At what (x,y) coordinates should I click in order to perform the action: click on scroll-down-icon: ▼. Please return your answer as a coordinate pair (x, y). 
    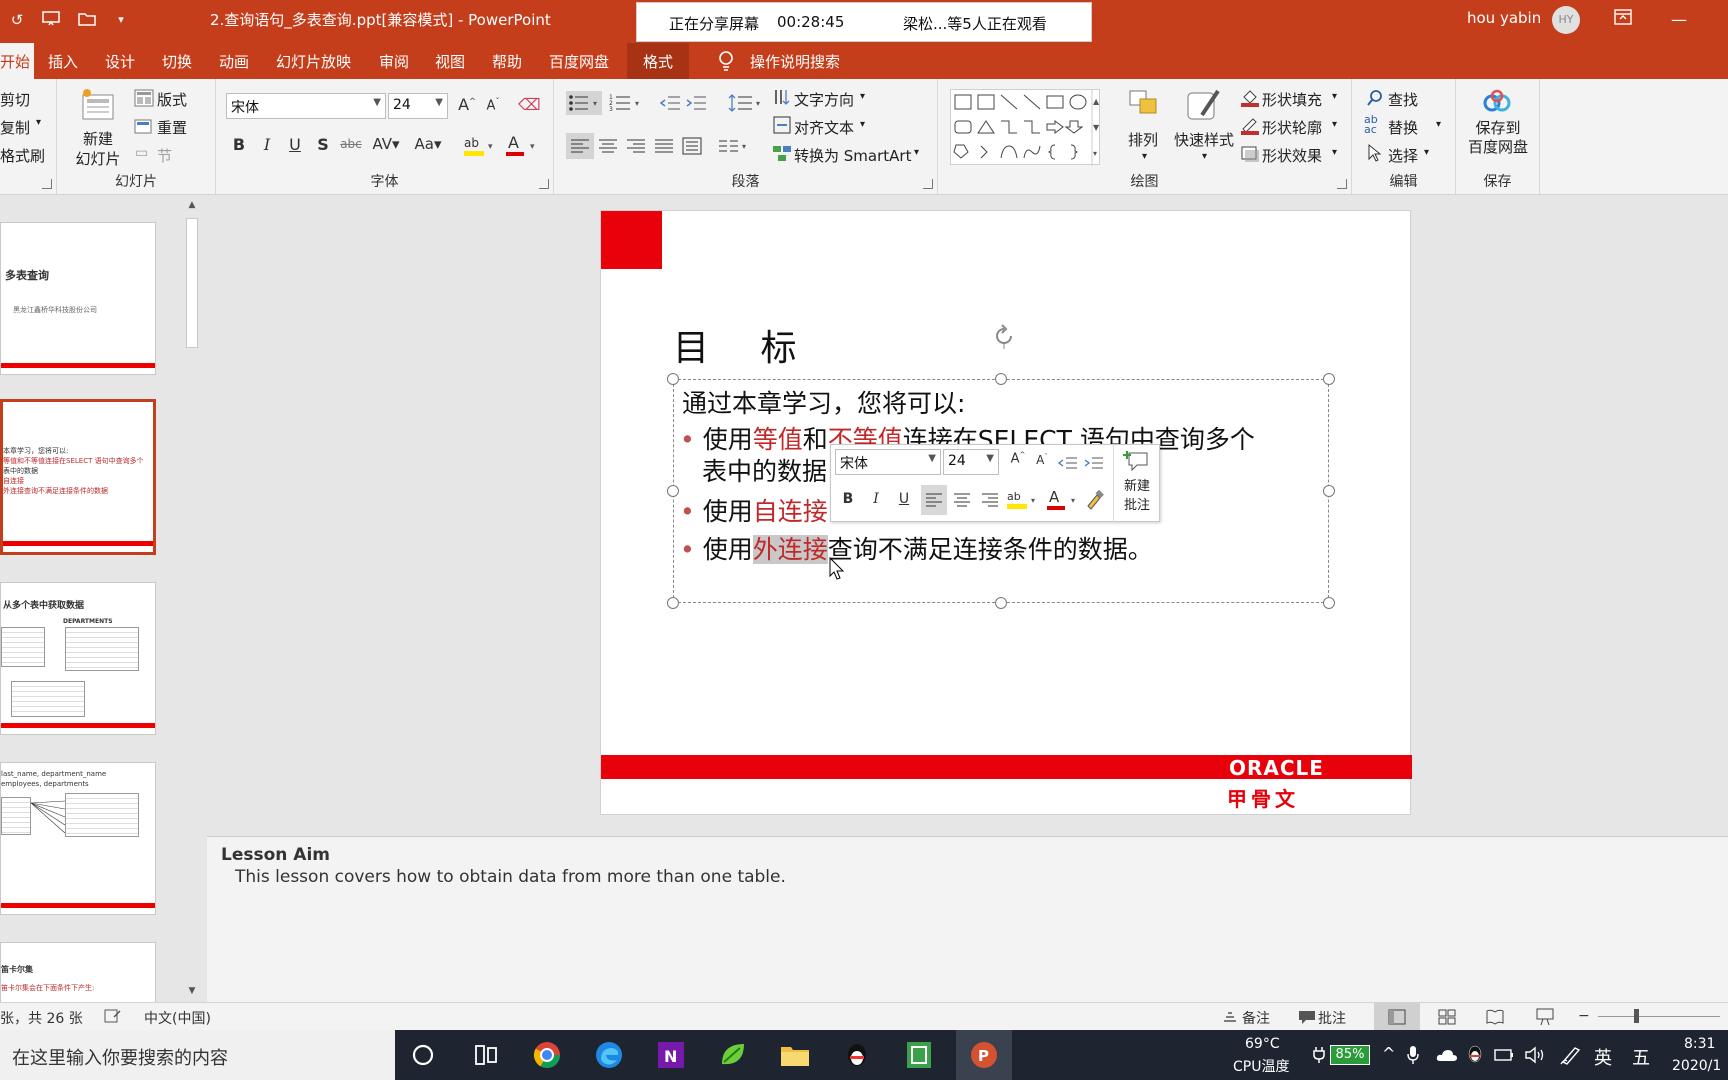
    Looking at the image, I should click on (192, 991).